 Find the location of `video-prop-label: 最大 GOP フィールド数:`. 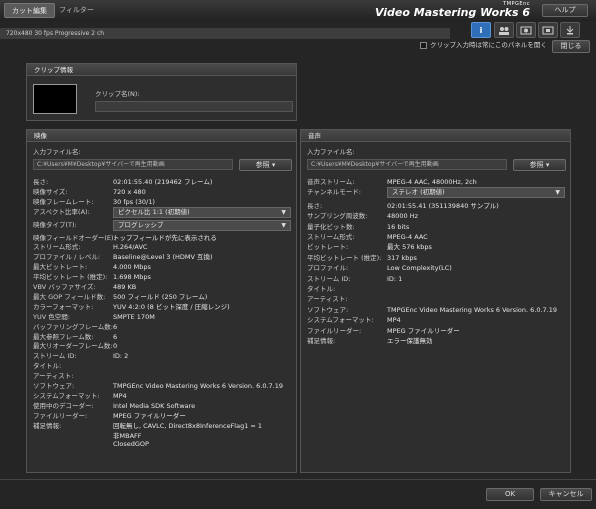

video-prop-label: 最大 GOP フィールド数: is located at coordinates (69, 296).